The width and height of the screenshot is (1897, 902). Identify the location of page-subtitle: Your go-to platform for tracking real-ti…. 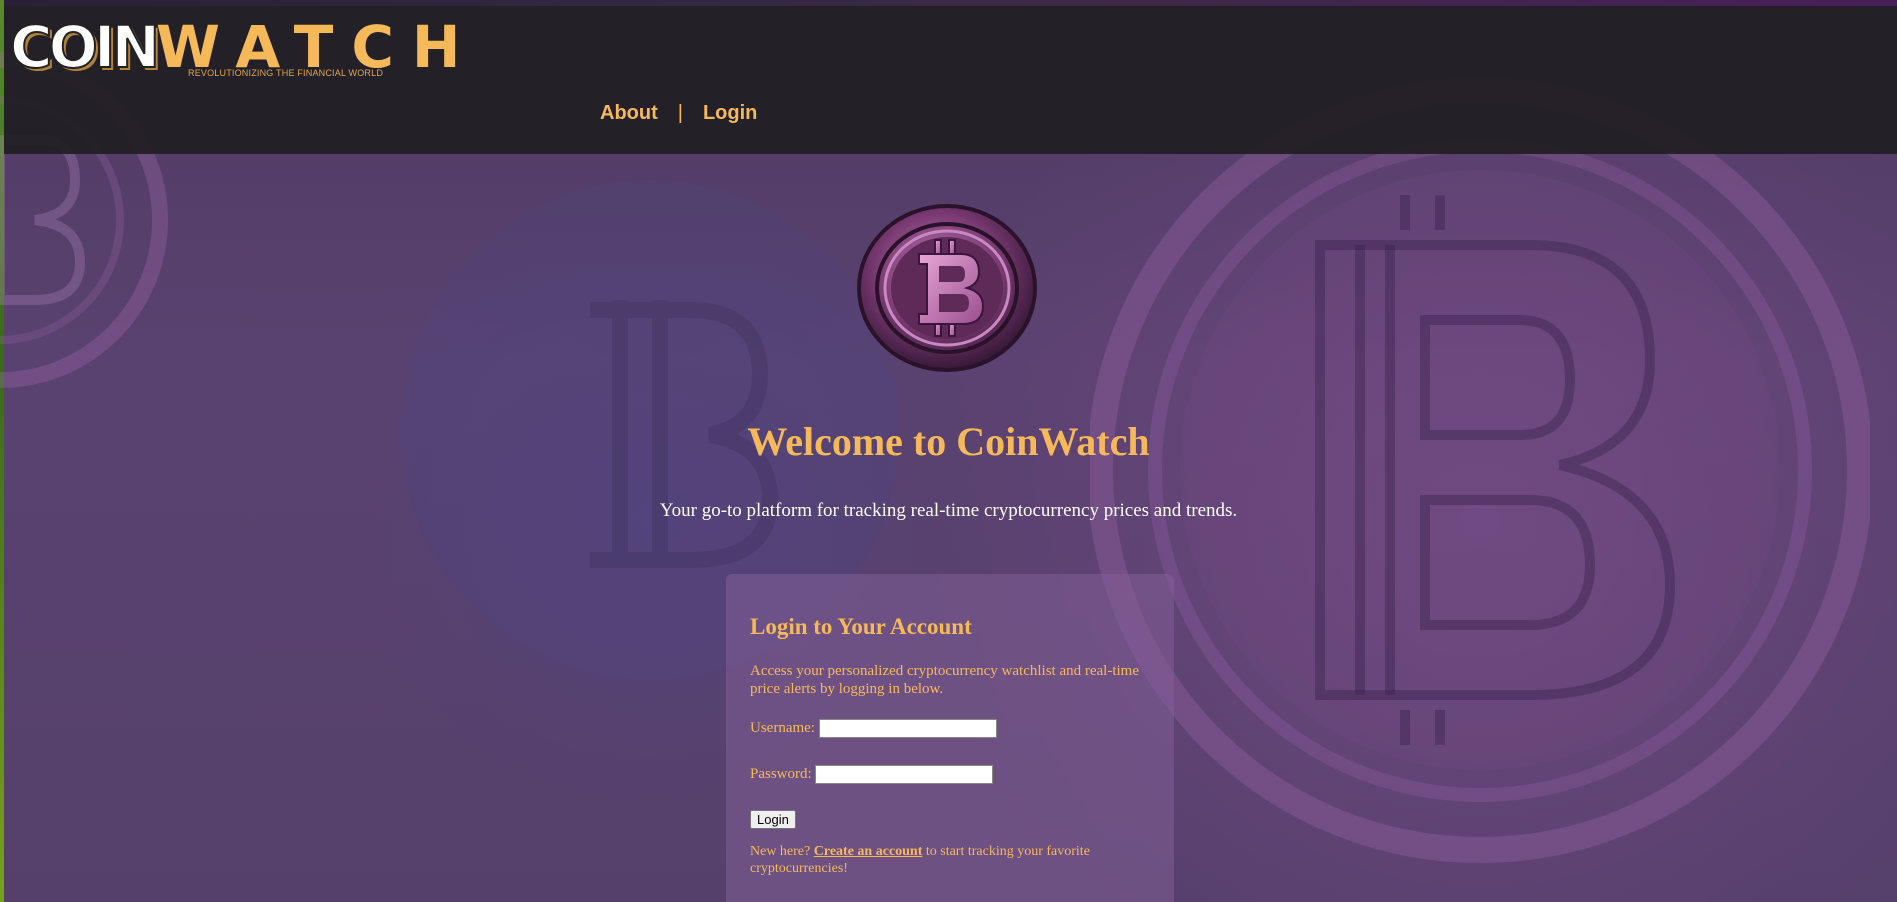
(948, 510).